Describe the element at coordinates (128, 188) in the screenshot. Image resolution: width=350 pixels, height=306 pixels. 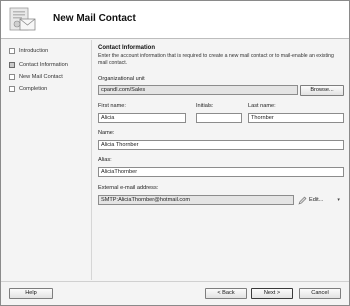
I see `external-email-label: External e-mail address:` at that location.